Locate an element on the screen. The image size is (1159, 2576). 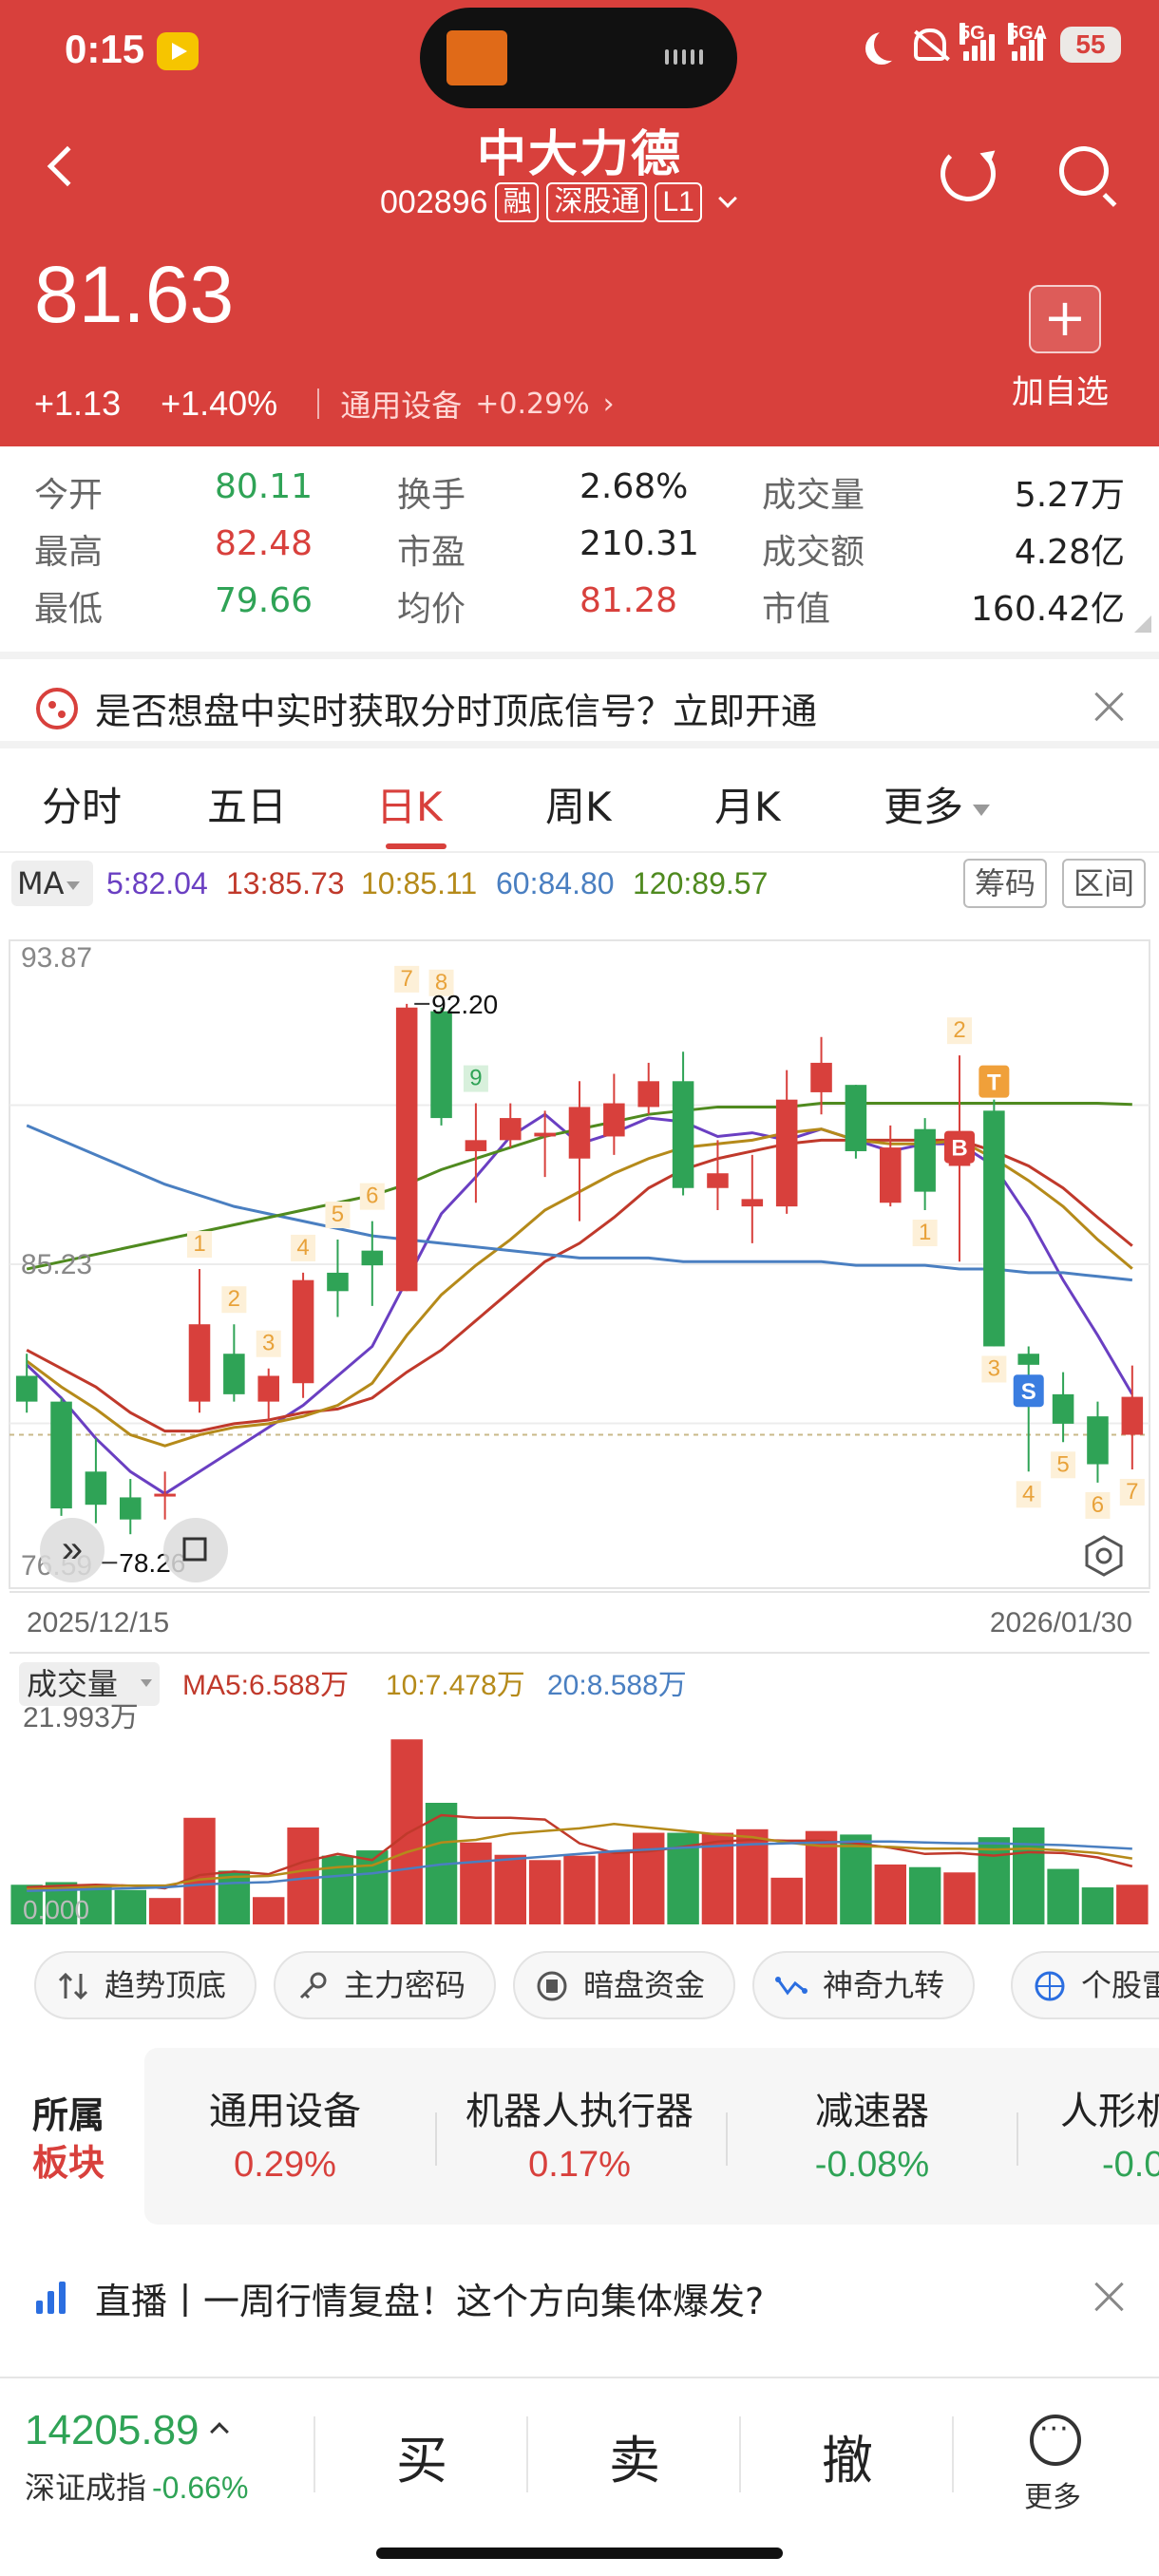
y-axis-mid-label: 85.23 is located at coordinates (56, 1264).